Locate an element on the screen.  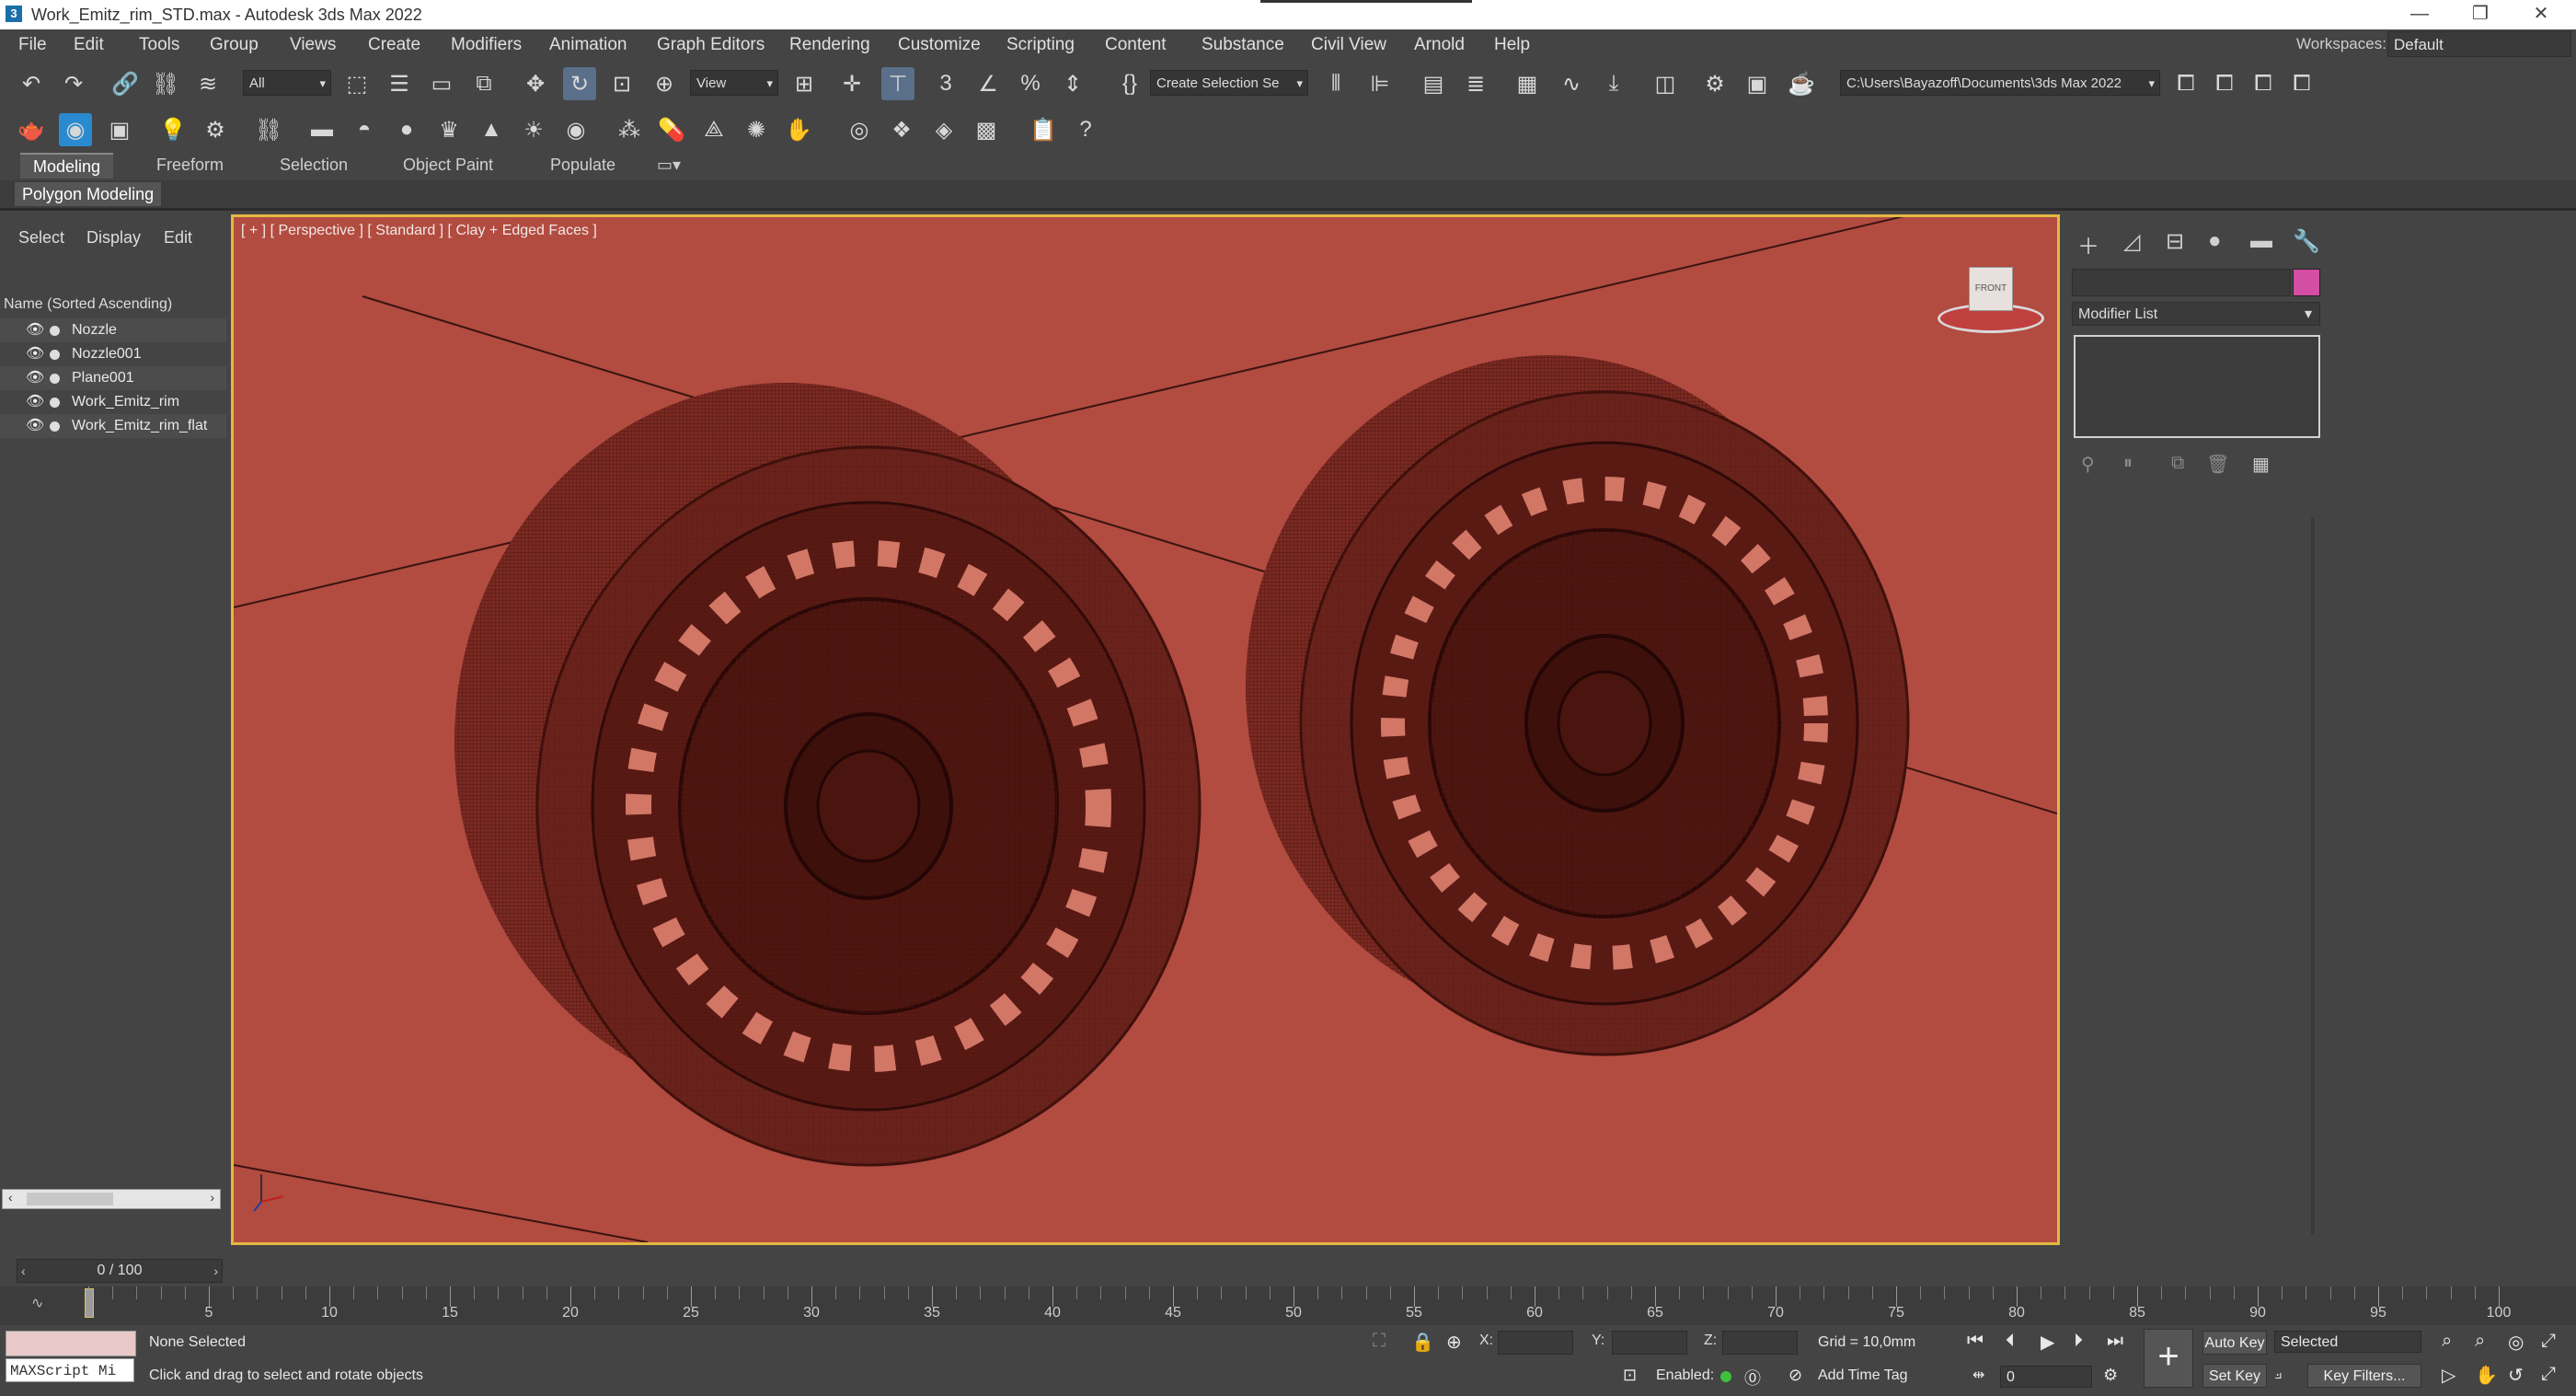
select-and-place-icon: ⊕ is located at coordinates (664, 83).